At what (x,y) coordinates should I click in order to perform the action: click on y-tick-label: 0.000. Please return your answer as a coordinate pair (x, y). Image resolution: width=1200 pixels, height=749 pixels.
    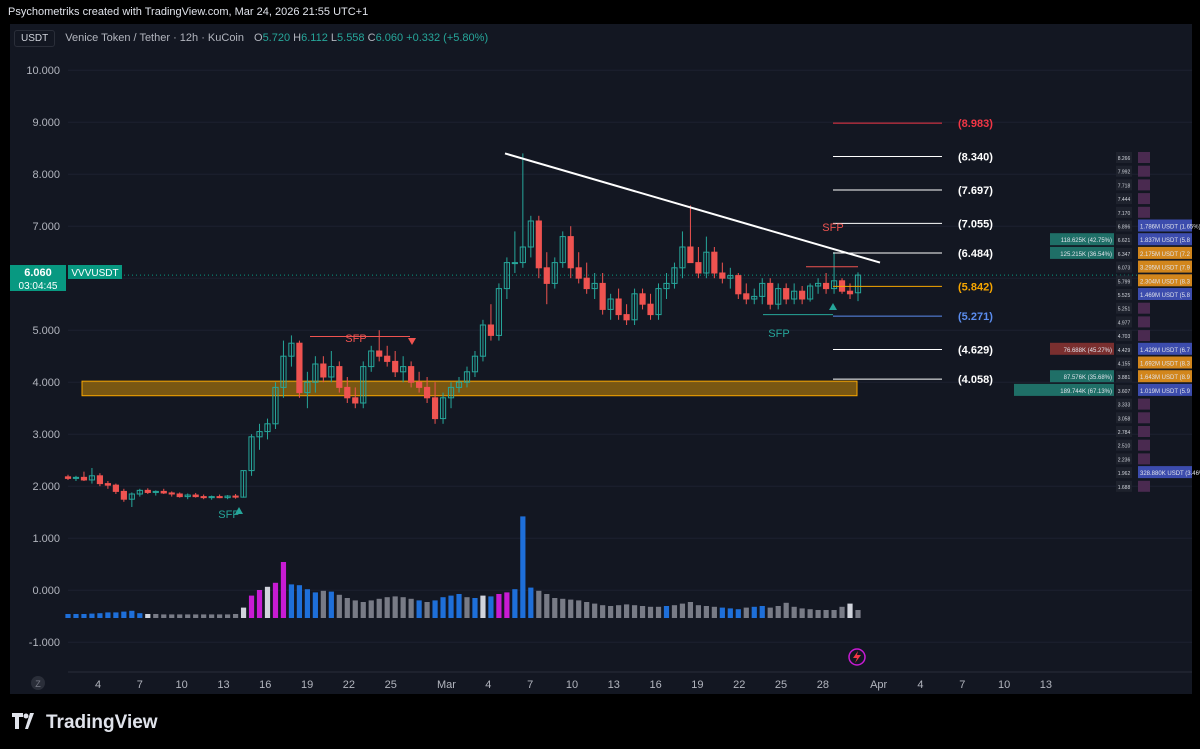
    Looking at the image, I should click on (46, 591).